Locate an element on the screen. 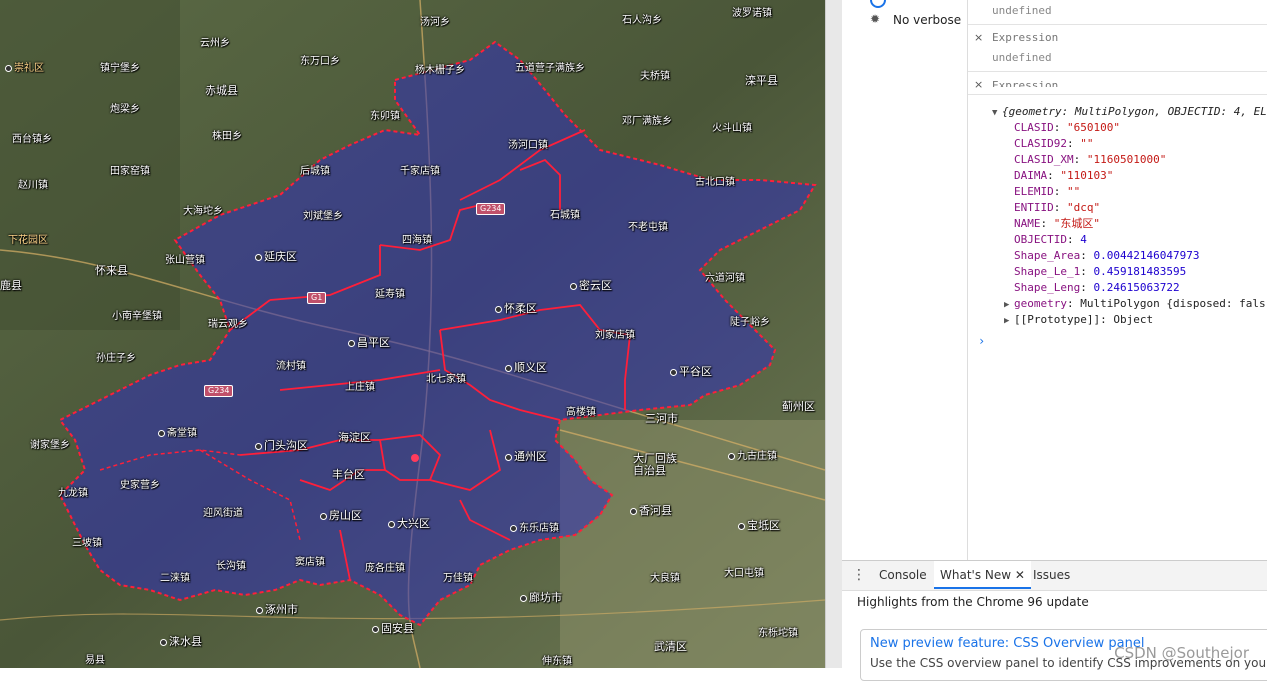 The height and width of the screenshot is (681, 1267). sidebar-item-no-verbose: No verbose is located at coordinates (927, 20).